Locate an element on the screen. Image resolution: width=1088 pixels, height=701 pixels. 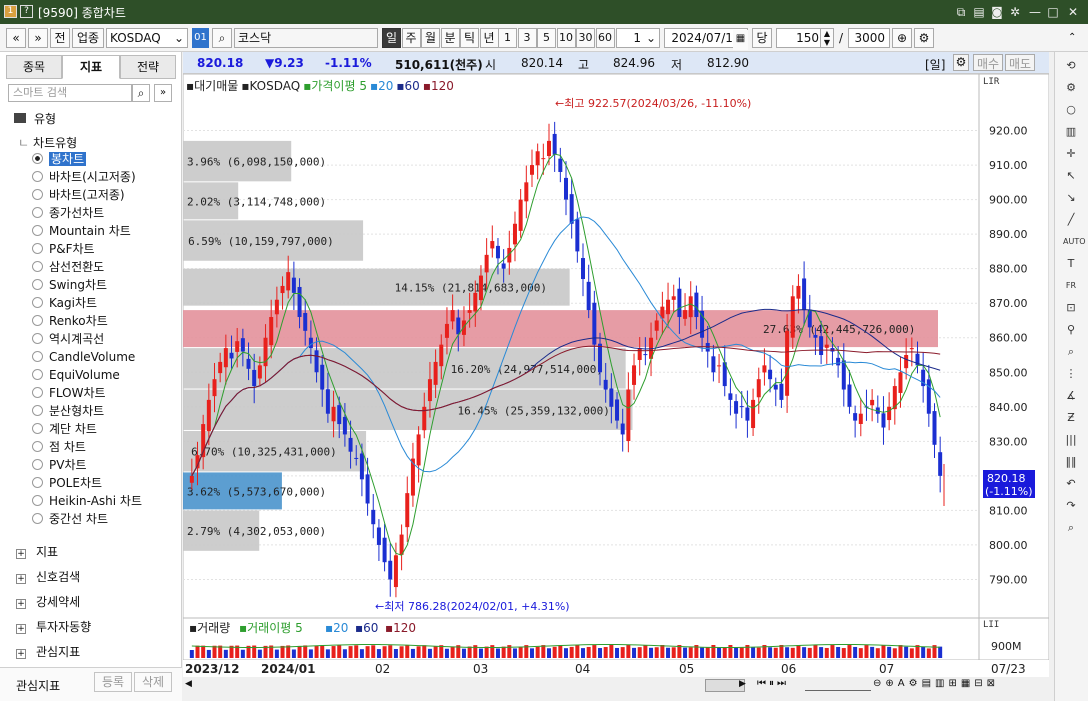
chart-type-item: 삼선전환도 is located at coordinates (68, 267).